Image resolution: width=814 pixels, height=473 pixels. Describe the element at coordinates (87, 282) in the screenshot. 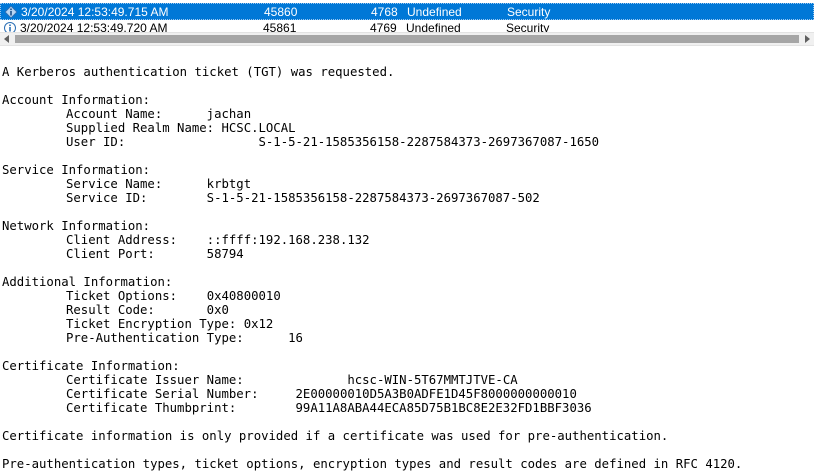

I see `section-header: Additional Information:` at that location.